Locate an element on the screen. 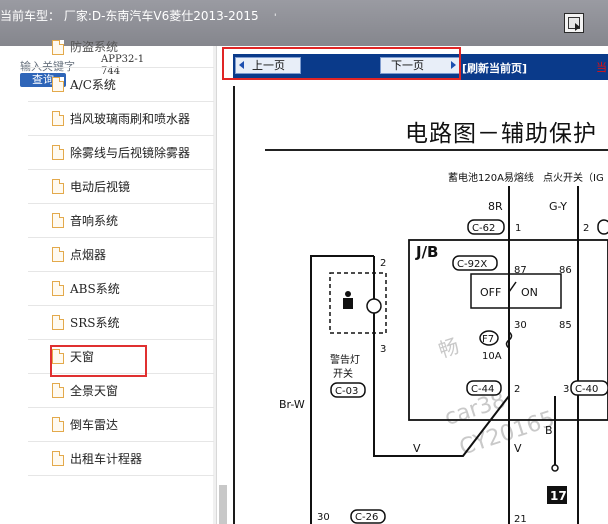  tree-item-label: A/C系统 is located at coordinates (93, 85).